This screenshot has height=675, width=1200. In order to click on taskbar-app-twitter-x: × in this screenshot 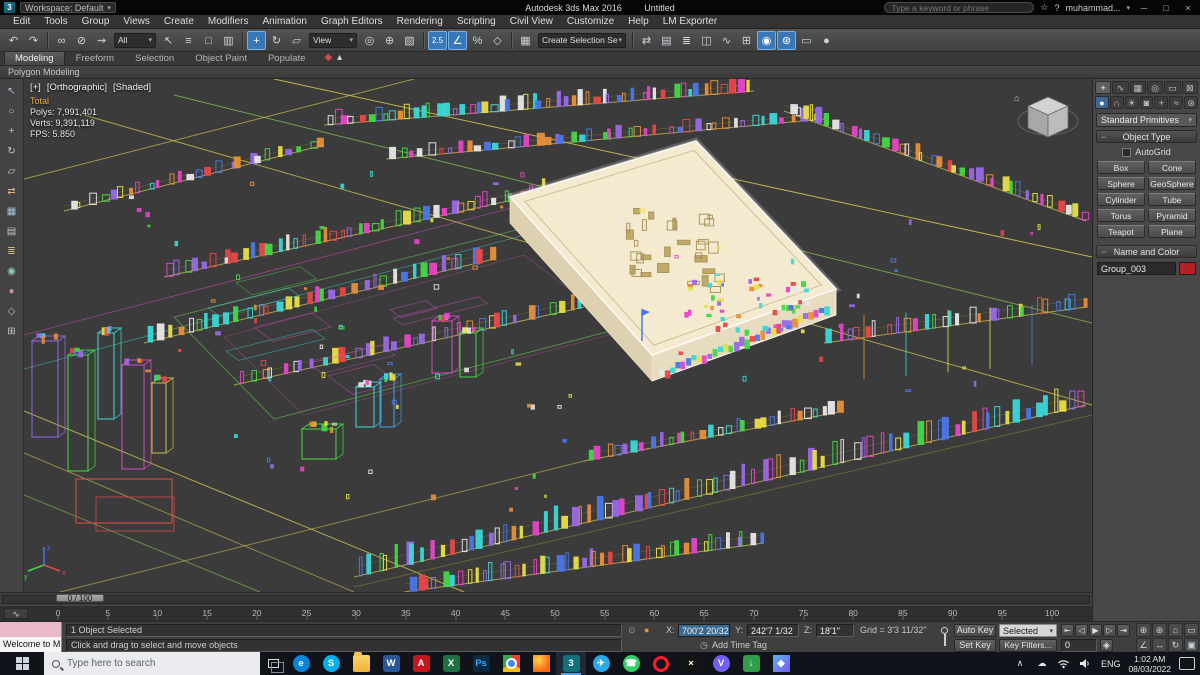, I will do `click(691, 663)`.